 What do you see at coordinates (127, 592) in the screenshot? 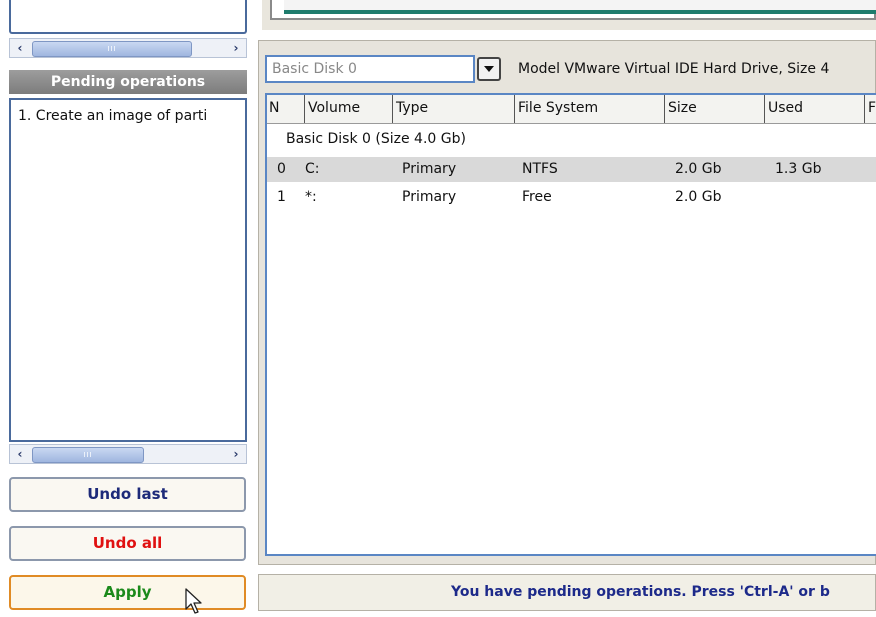
I see `apply-button: Apply` at bounding box center [127, 592].